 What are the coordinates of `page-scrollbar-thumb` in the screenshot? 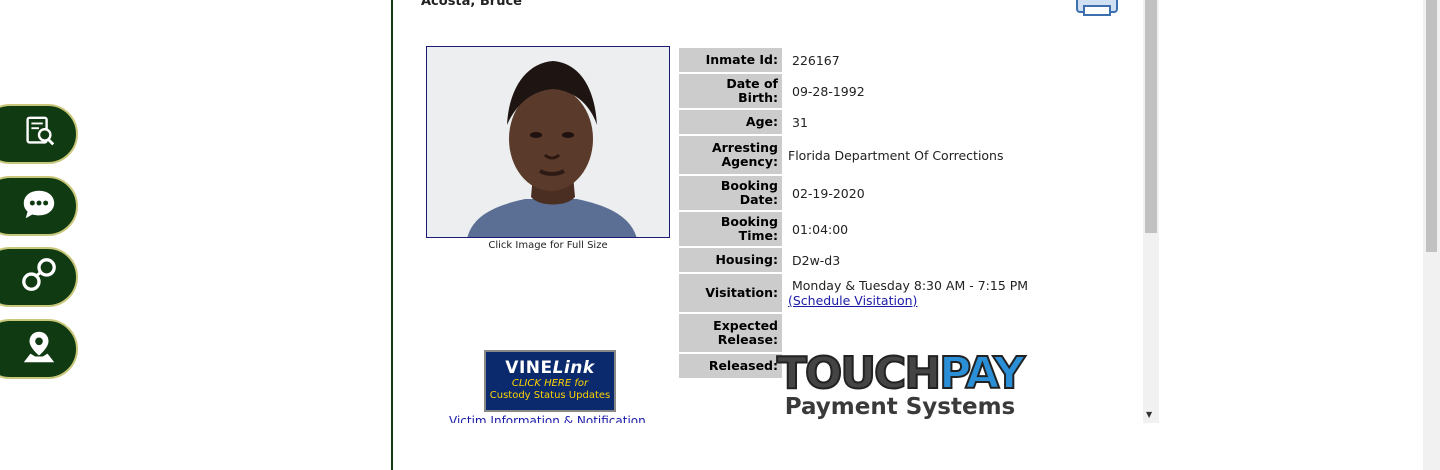 It's located at (1431, 126).